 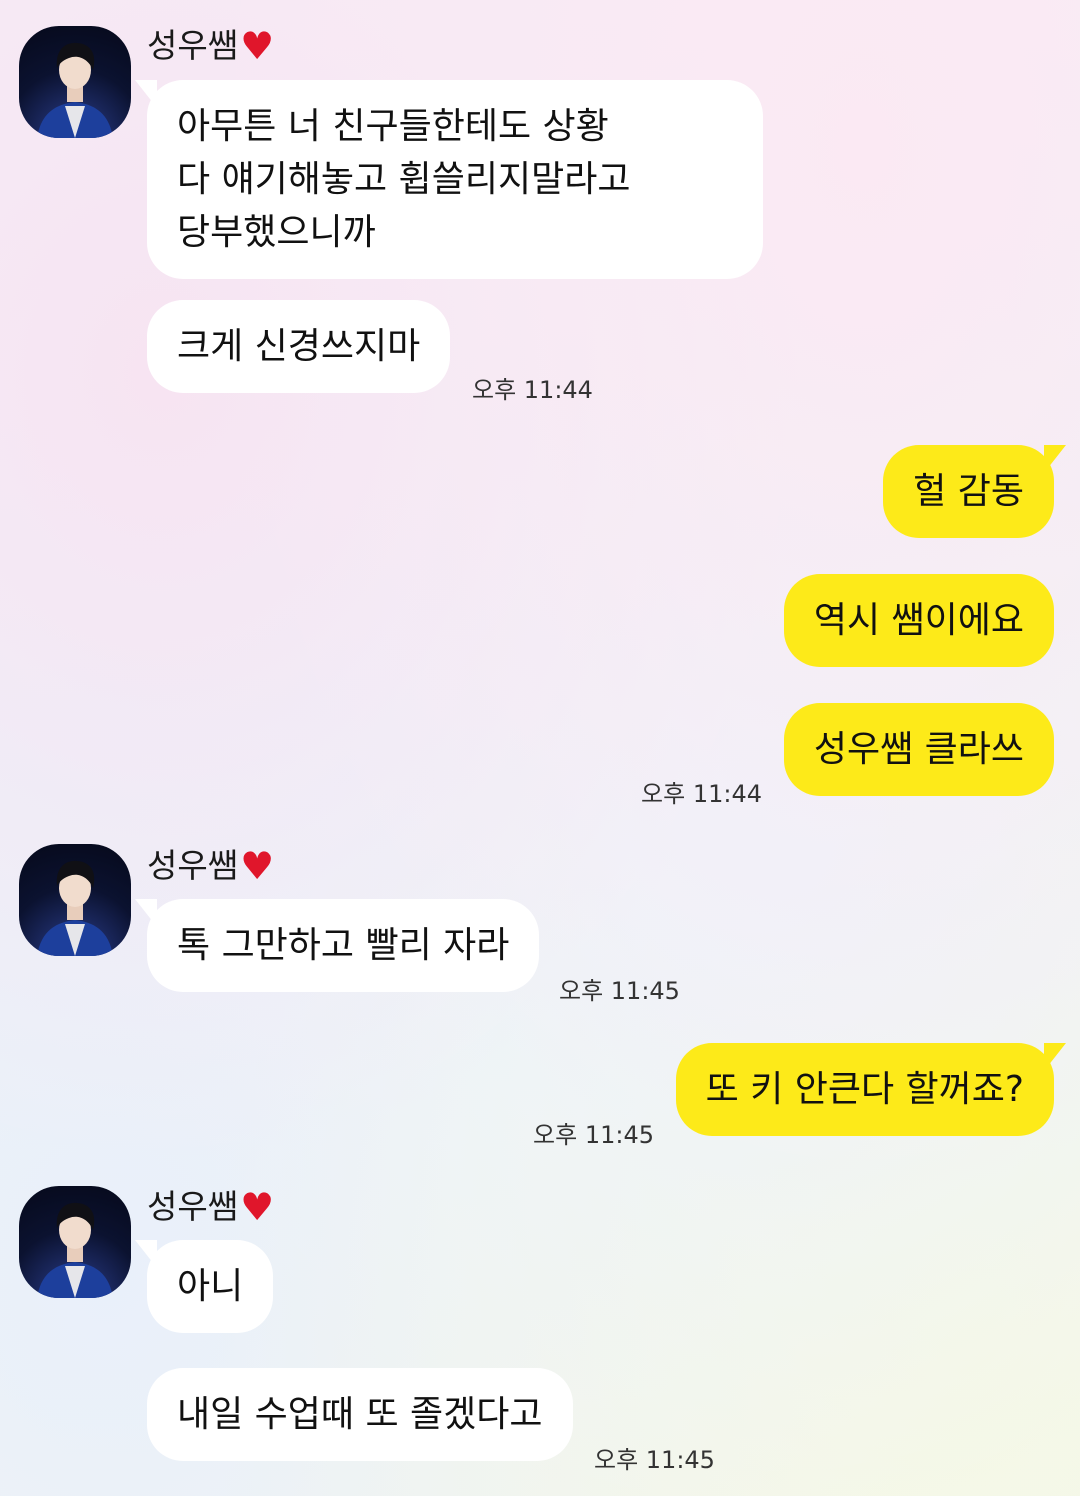 I want to click on outgoing-message: 역시 쌤이에요, so click(x=918, y=620).